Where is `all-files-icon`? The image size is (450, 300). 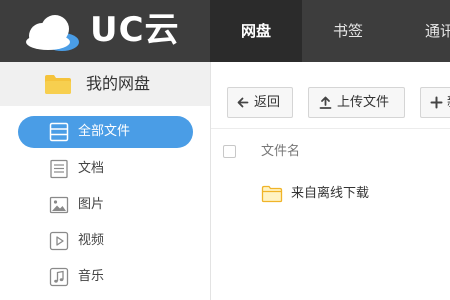 all-files-icon is located at coordinates (59, 132).